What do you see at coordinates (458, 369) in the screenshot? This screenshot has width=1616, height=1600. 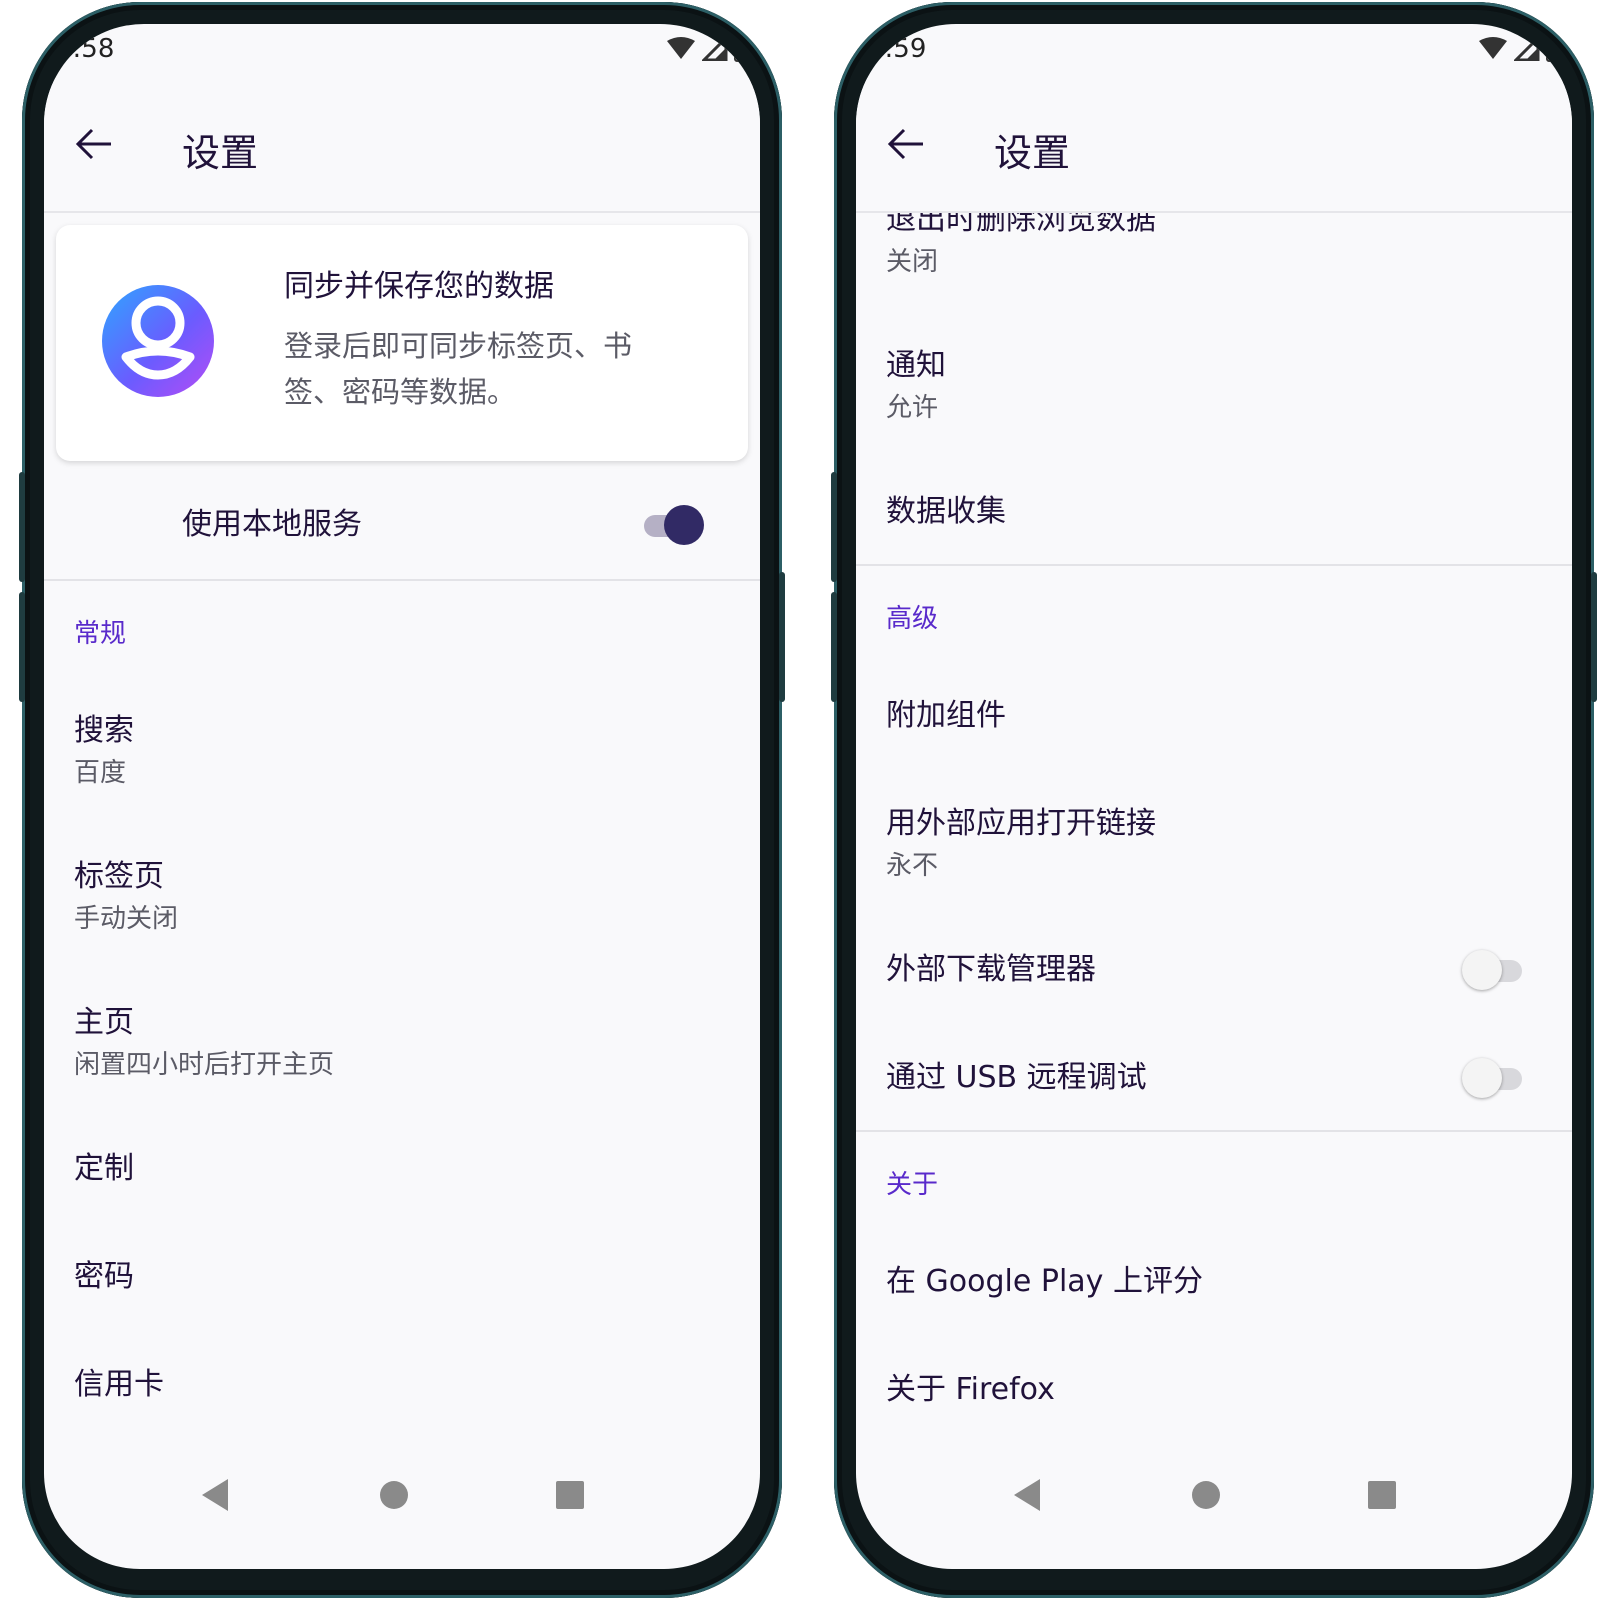 I see `sync-card-description: 登录后即可同步标签页、书签、密码等数据。` at bounding box center [458, 369].